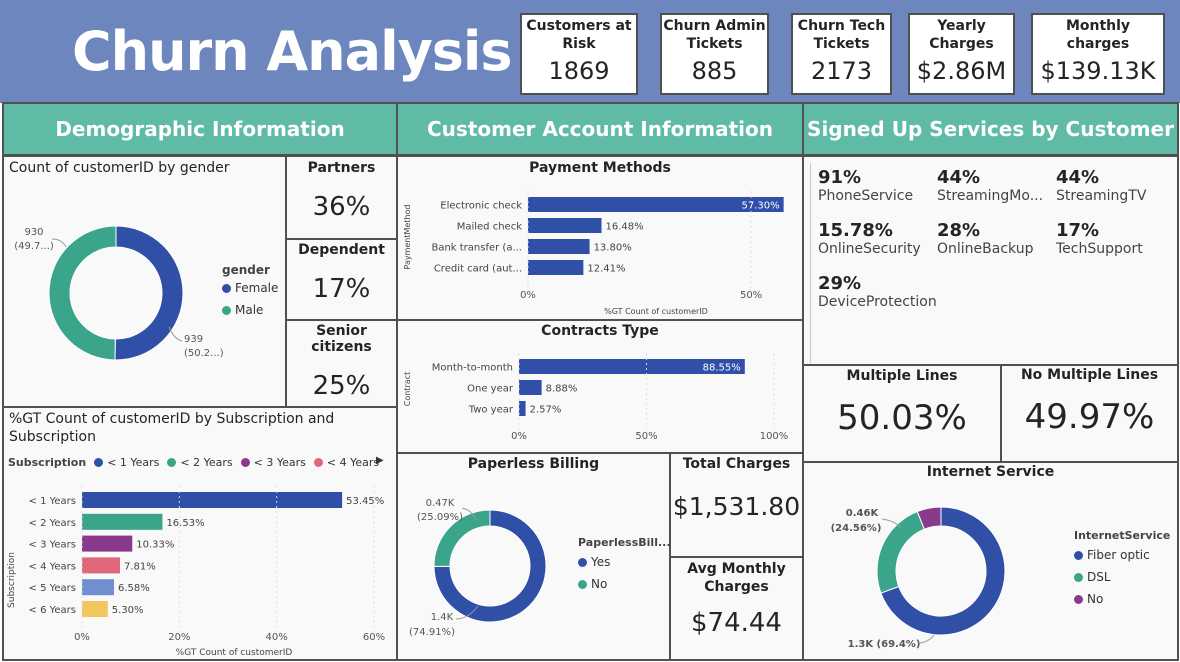  I want to click on senior-citizens-card: Senior citizens 25%, so click(341, 363).